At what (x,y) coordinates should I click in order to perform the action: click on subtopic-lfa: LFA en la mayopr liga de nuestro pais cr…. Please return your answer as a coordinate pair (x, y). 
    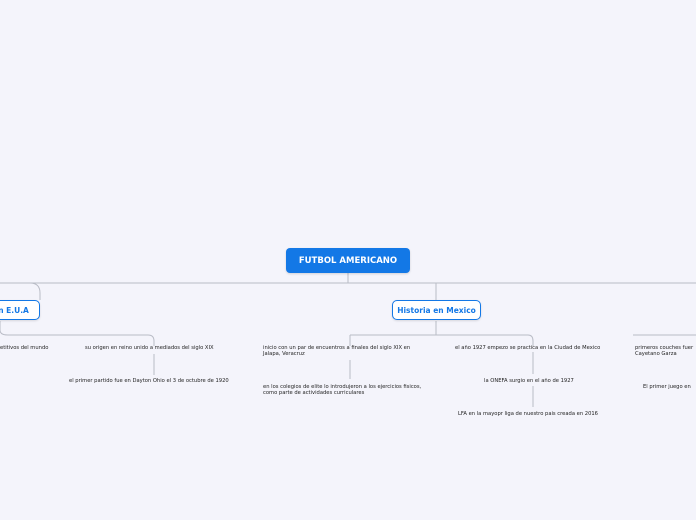
    Looking at the image, I should click on (528, 414).